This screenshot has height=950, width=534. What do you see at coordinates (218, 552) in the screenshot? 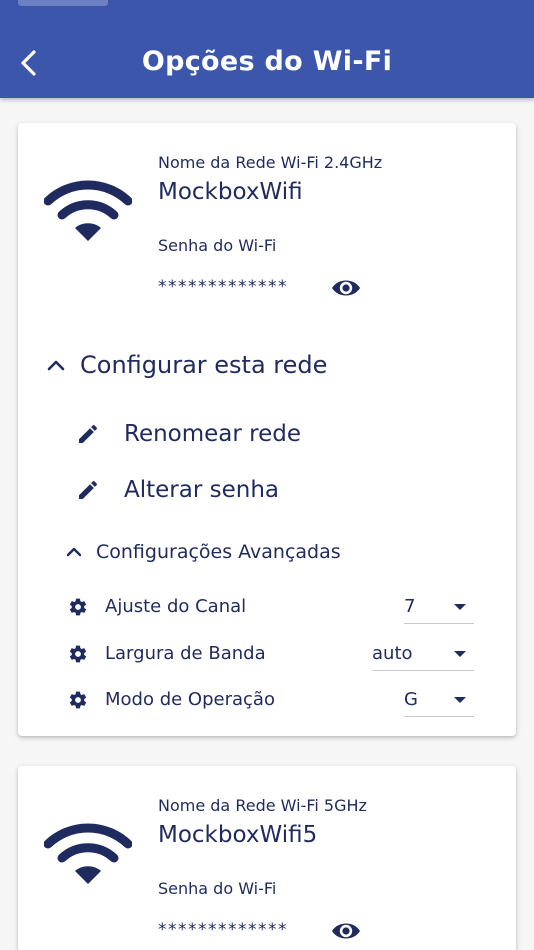
I see `advanced-settings-label: Configurações Avançadas` at bounding box center [218, 552].